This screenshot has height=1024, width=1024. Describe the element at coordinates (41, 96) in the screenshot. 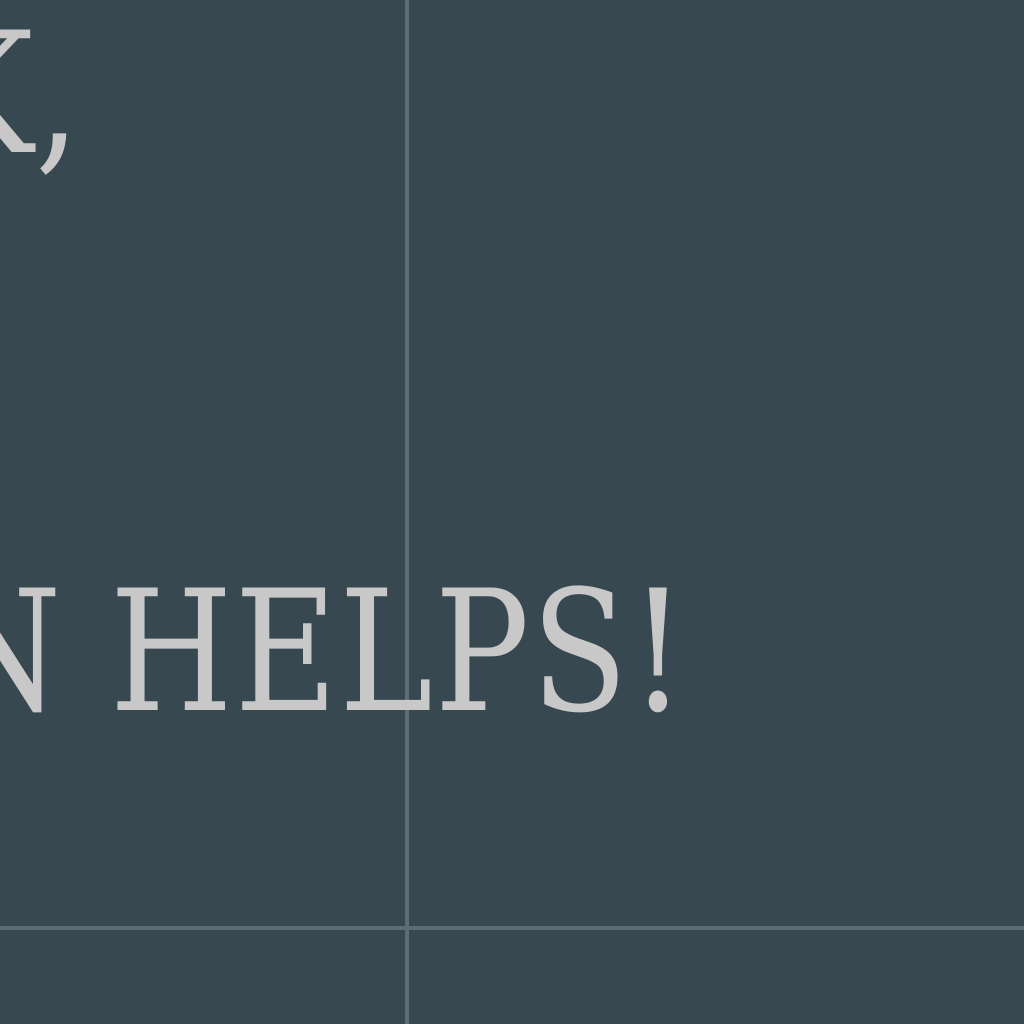

I see `text-fragment-line-1: K,` at that location.